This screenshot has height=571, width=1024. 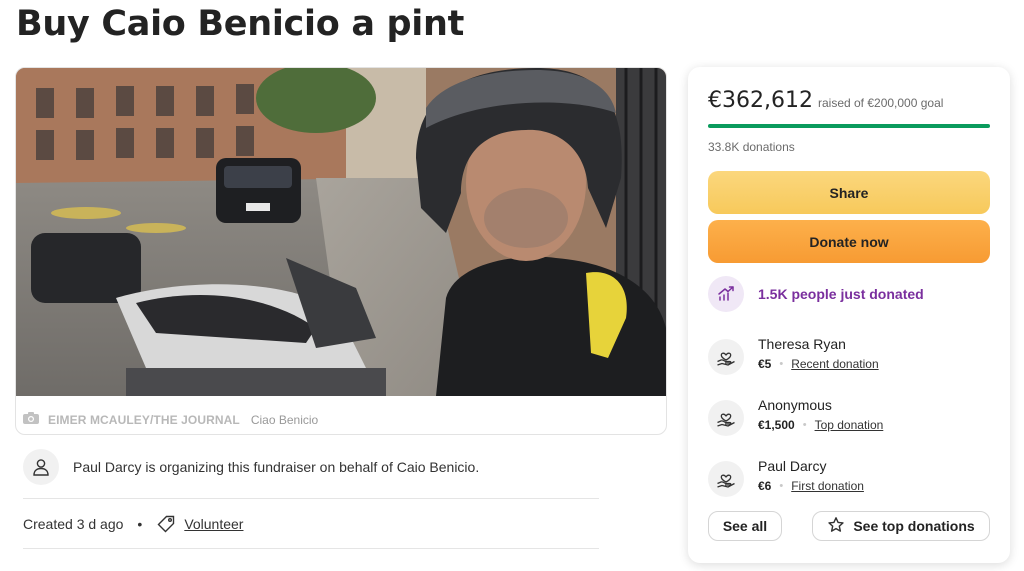 I want to click on donate-now-button: Donate now, so click(x=849, y=241).